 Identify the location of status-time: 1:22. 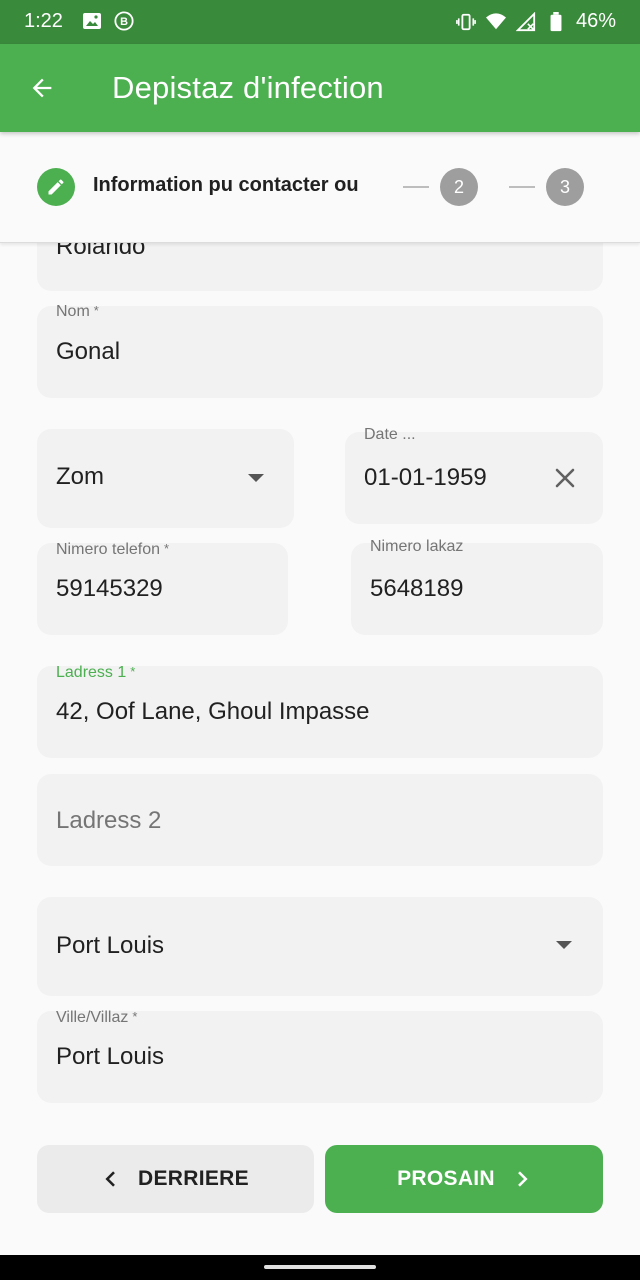
(43, 21).